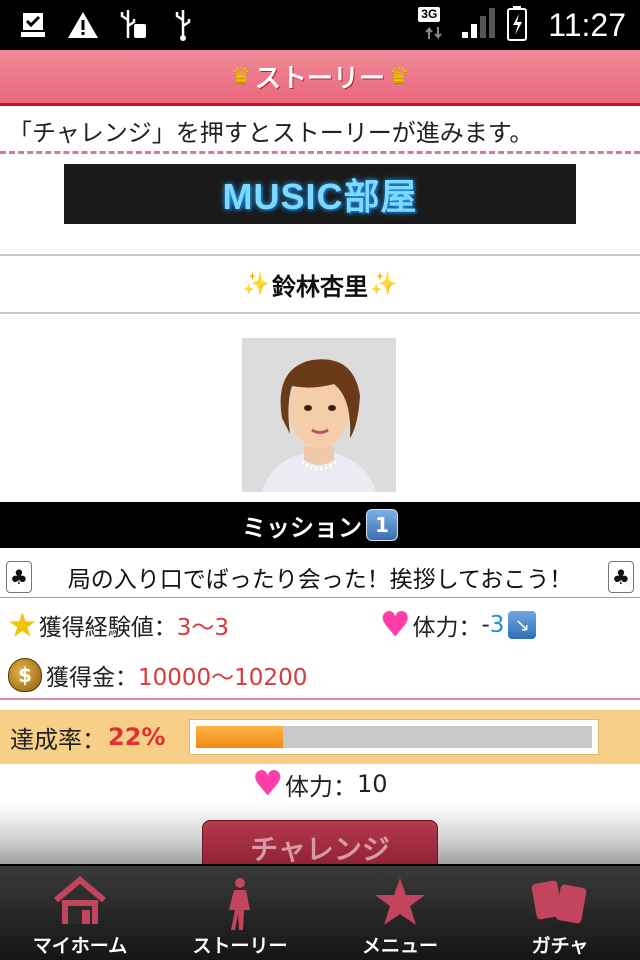 The height and width of the screenshot is (960, 640). I want to click on stamina-cost: ♥ 体力： - 3 ↘, so click(458, 625).